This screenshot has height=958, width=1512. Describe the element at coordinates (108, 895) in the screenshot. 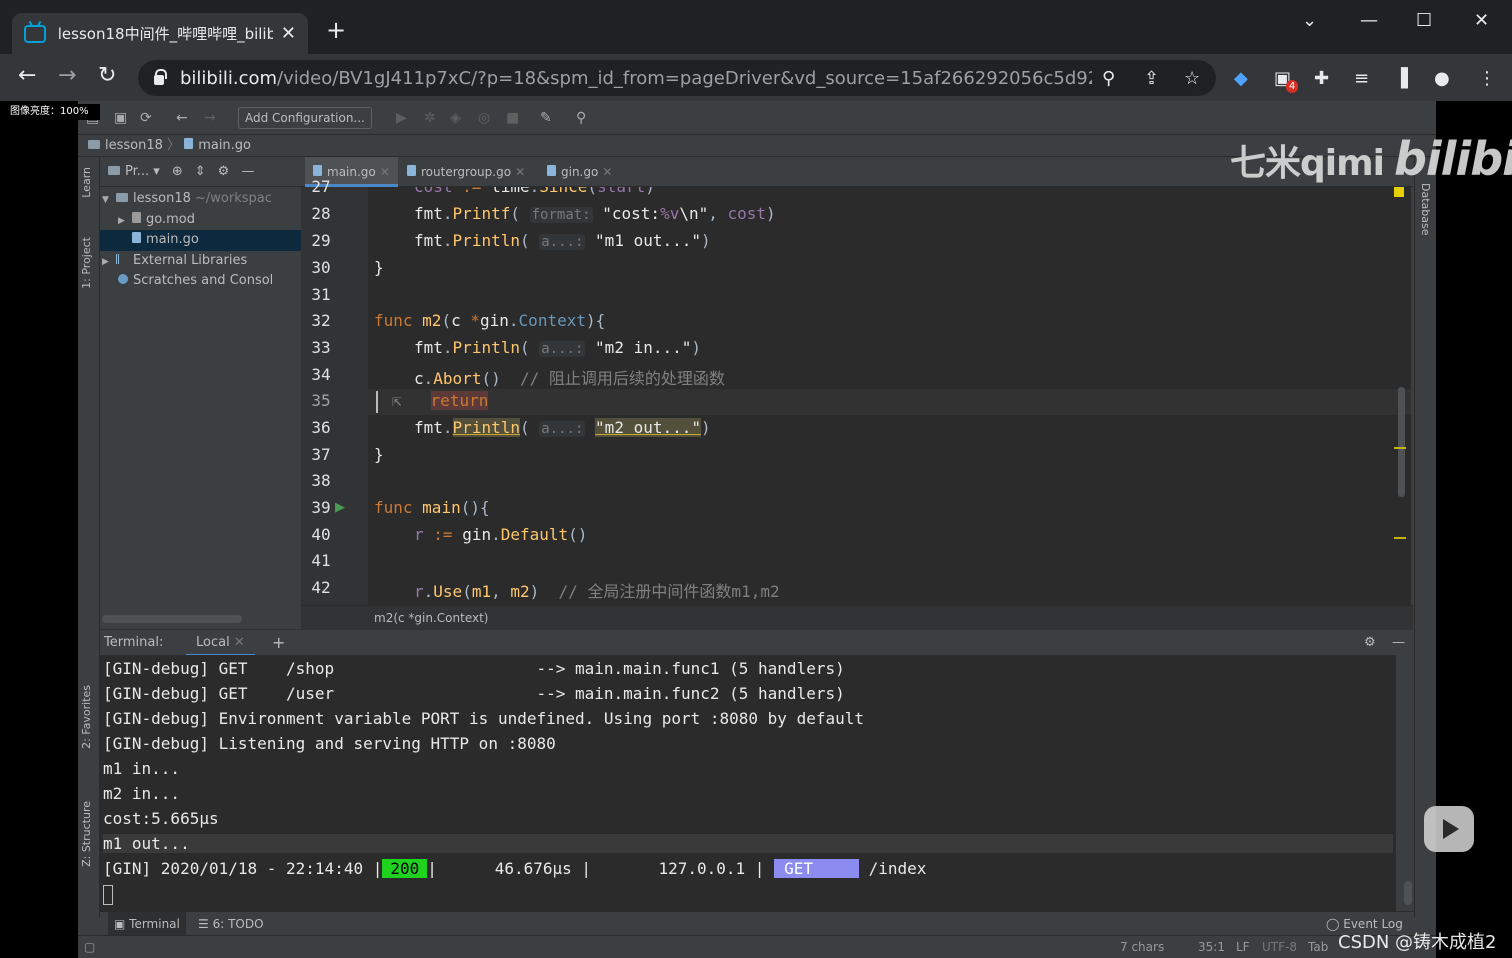

I see `terminal-cursor` at that location.